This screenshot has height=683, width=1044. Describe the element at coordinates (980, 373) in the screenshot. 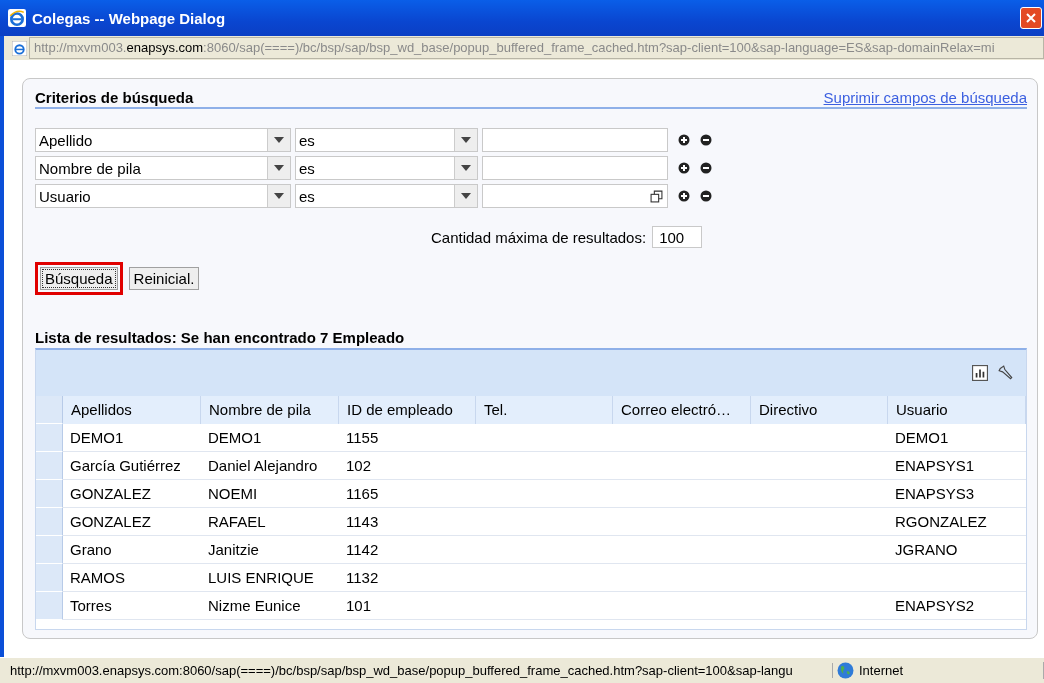

I see `chart-icon` at that location.